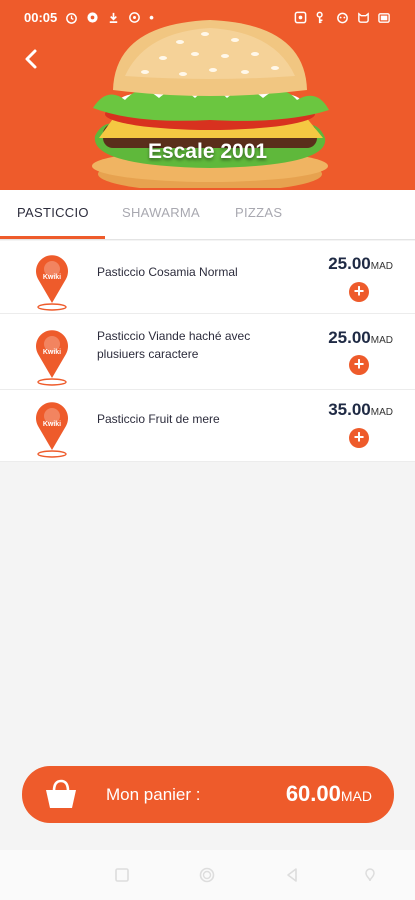 This screenshot has height=900, width=415. I want to click on list-item: Kwiki Pasticcio Fruit de mere 35.00MAD +, so click(207, 426).